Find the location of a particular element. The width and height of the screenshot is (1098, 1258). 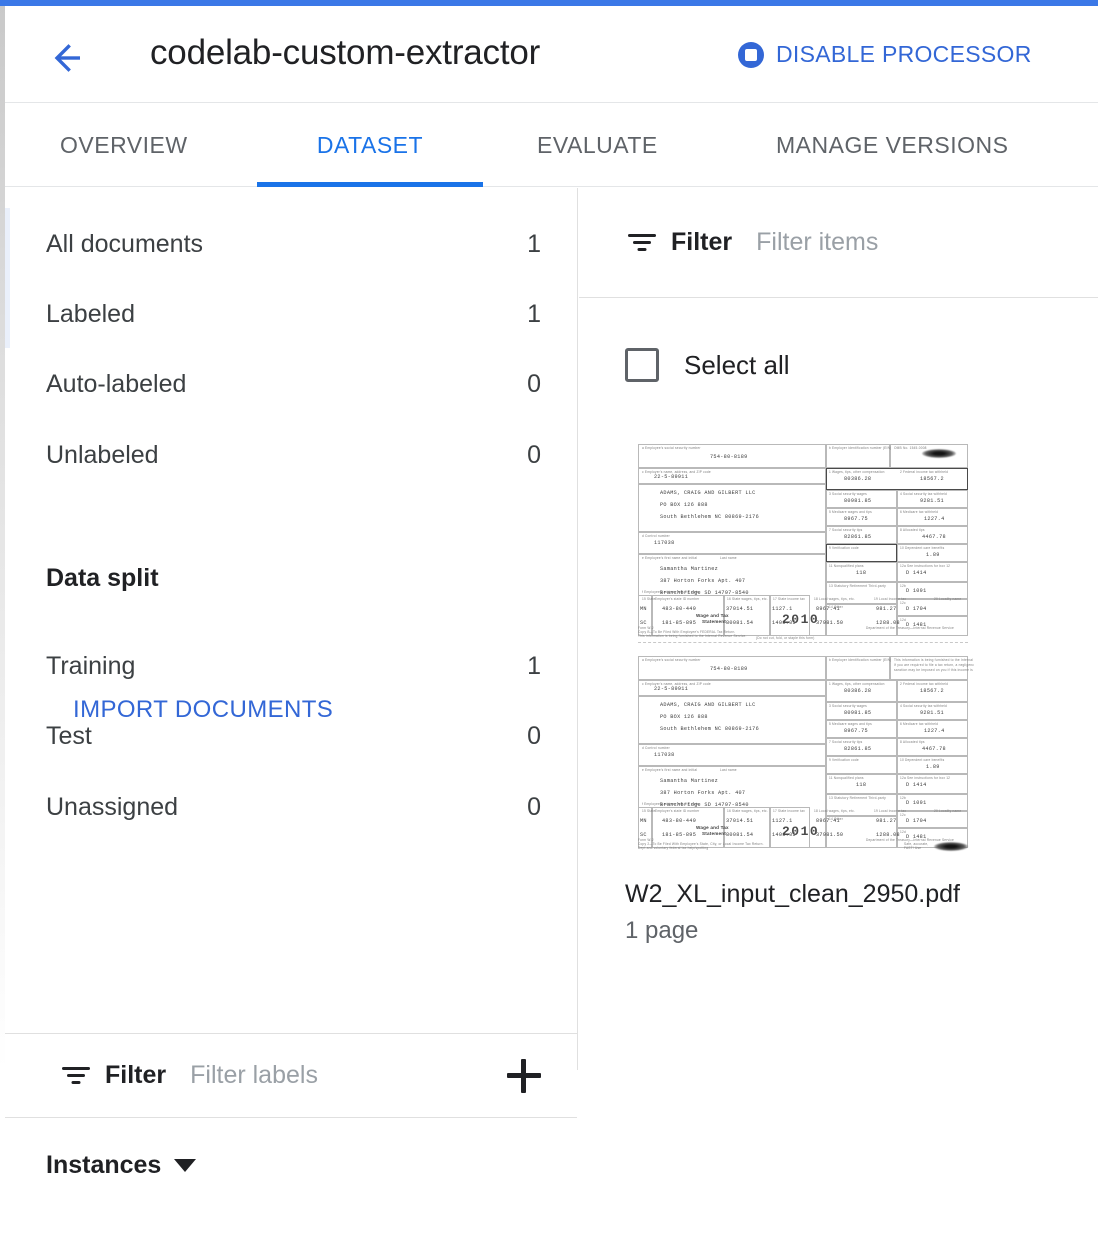

select-all-label: Select all is located at coordinates (737, 364).